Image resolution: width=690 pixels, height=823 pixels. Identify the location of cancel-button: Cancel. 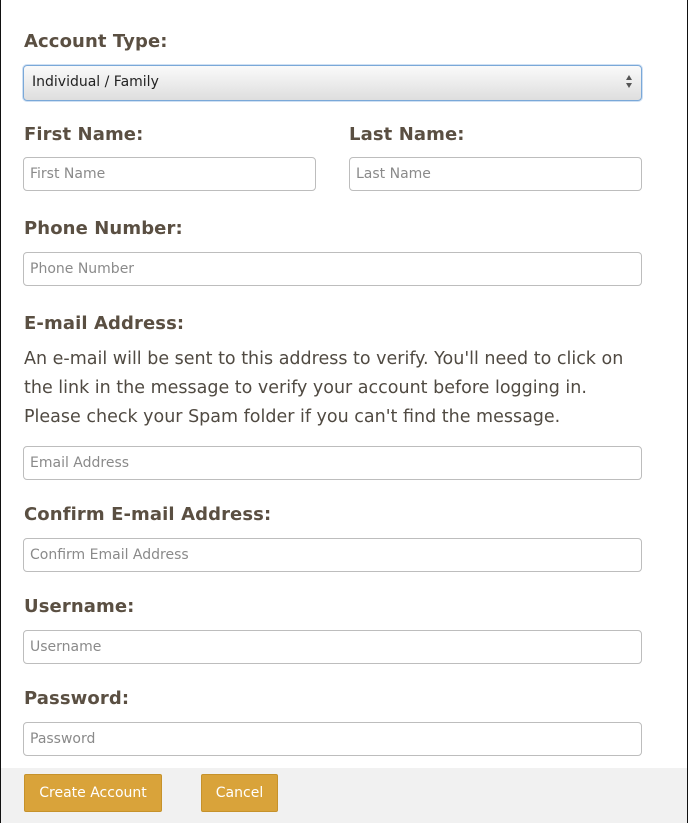
(239, 793).